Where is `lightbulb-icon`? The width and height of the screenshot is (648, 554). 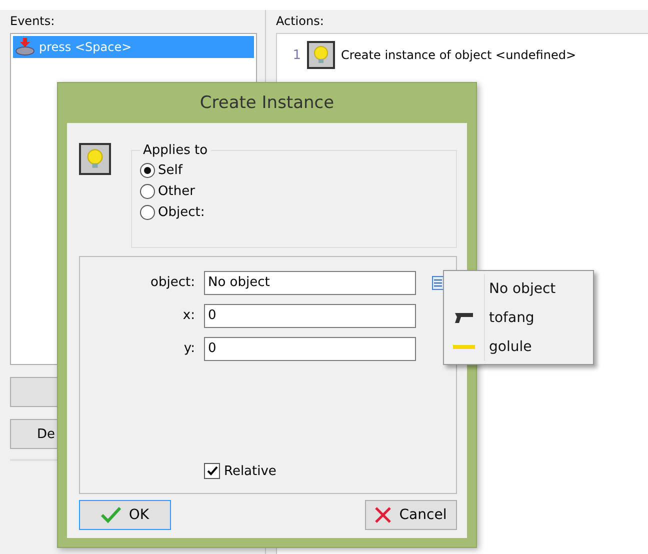
lightbulb-icon is located at coordinates (321, 55).